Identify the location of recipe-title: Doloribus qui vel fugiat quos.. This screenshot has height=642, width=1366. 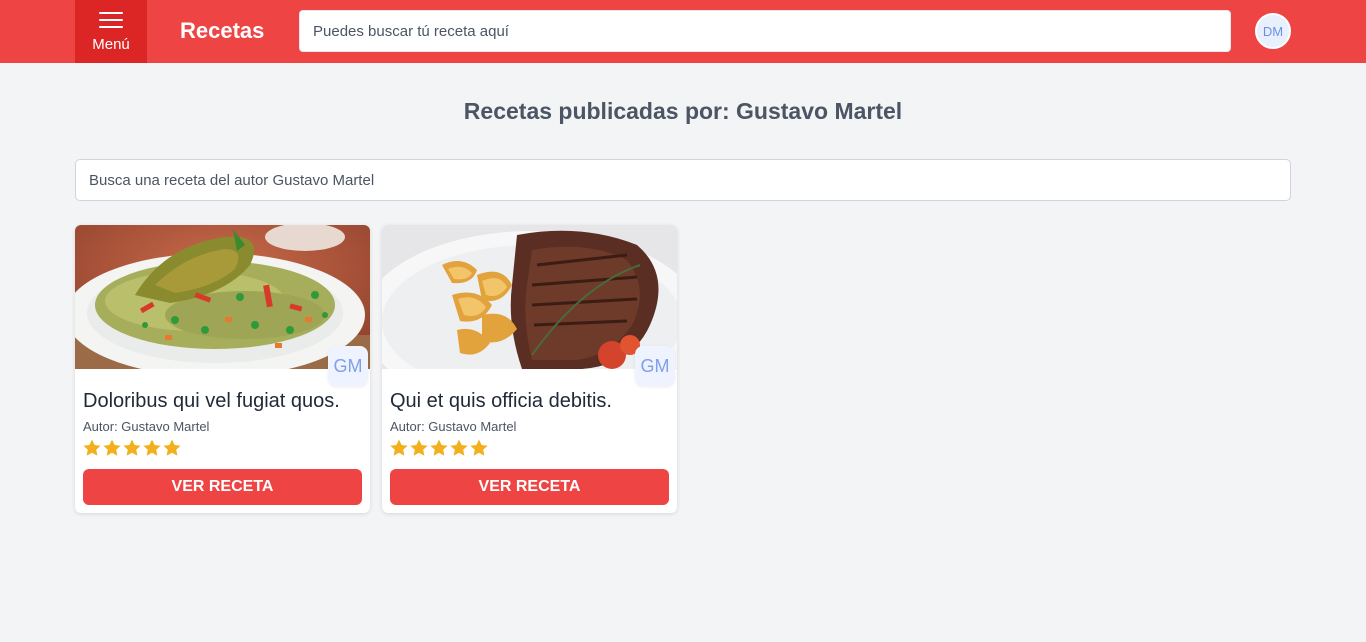
(211, 401).